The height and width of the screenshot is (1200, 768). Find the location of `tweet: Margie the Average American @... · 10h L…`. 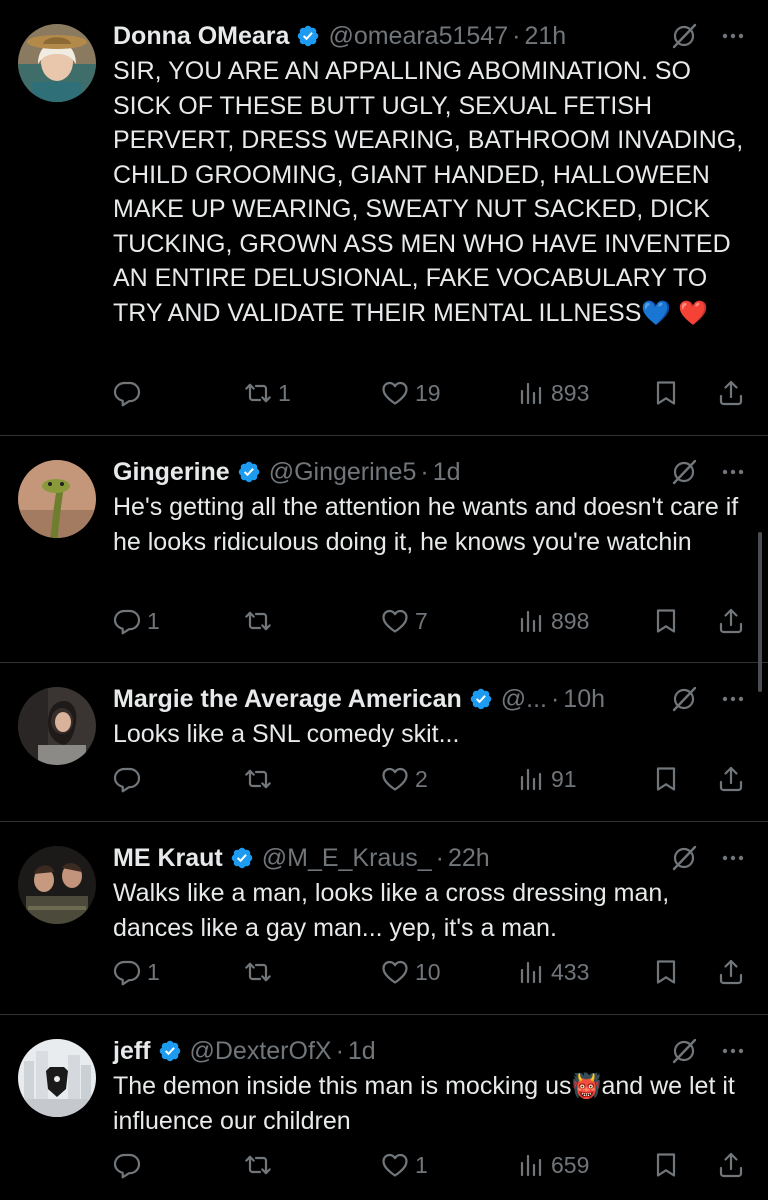

tweet: Margie the Average American @... · 10h L… is located at coordinates (384, 742).